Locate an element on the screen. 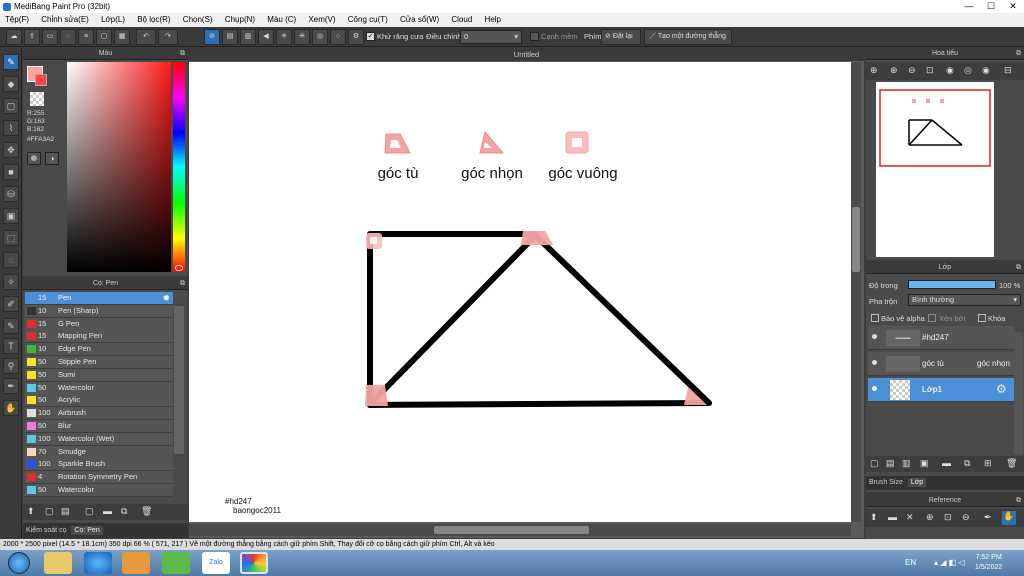 The image size is (1024, 576). select-pen-icon: ✐ is located at coordinates (11, 304).